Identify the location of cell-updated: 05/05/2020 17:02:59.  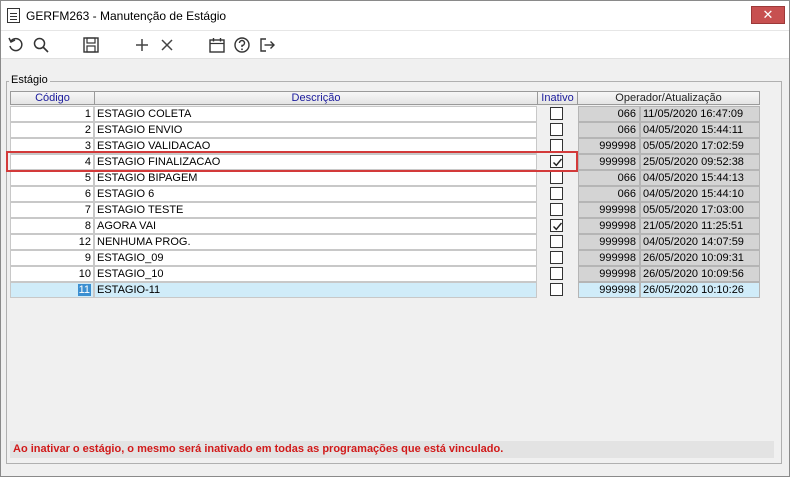
(700, 146).